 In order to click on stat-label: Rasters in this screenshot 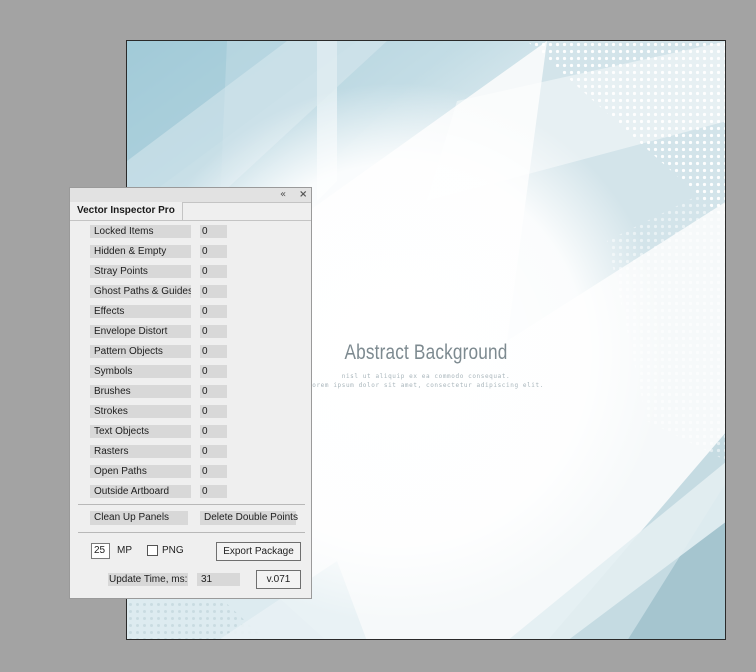, I will do `click(140, 451)`.